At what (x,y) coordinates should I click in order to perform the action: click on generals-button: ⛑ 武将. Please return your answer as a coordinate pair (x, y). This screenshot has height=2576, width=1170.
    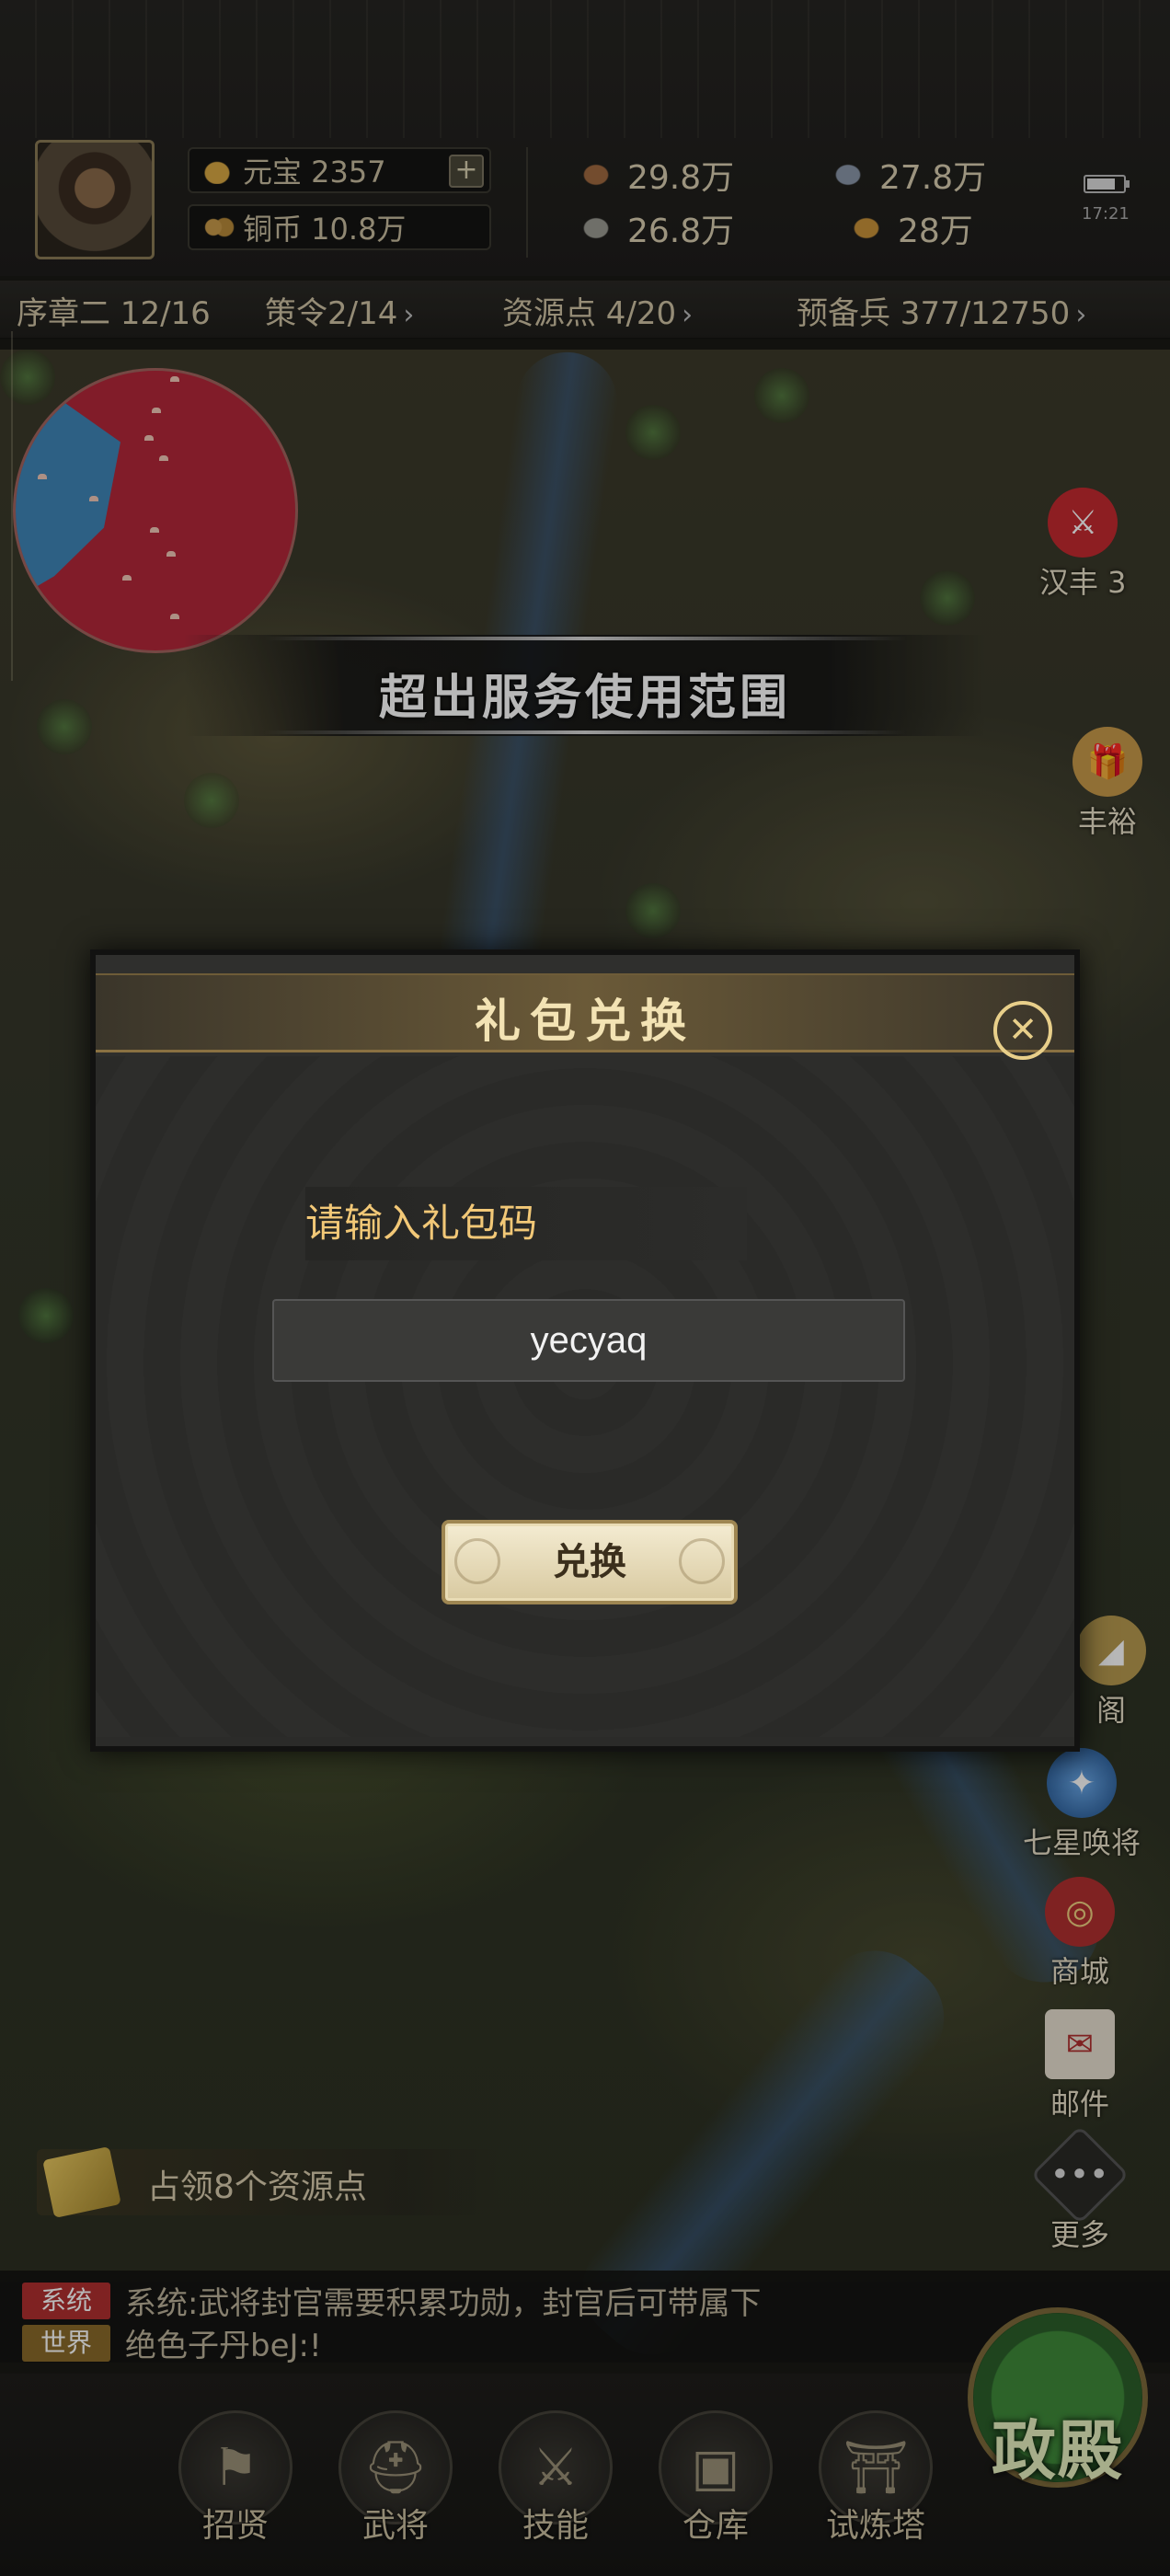
    Looking at the image, I should click on (395, 2478).